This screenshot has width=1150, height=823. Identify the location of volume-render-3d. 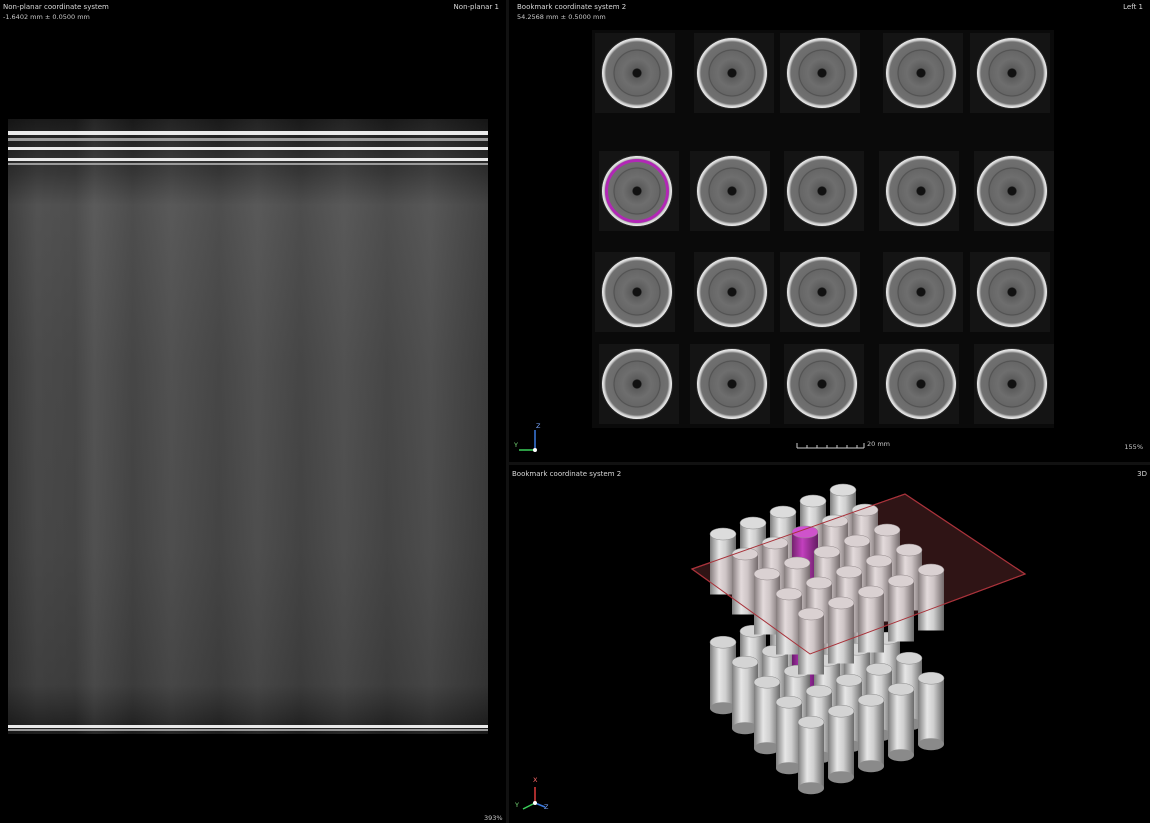
(860, 648).